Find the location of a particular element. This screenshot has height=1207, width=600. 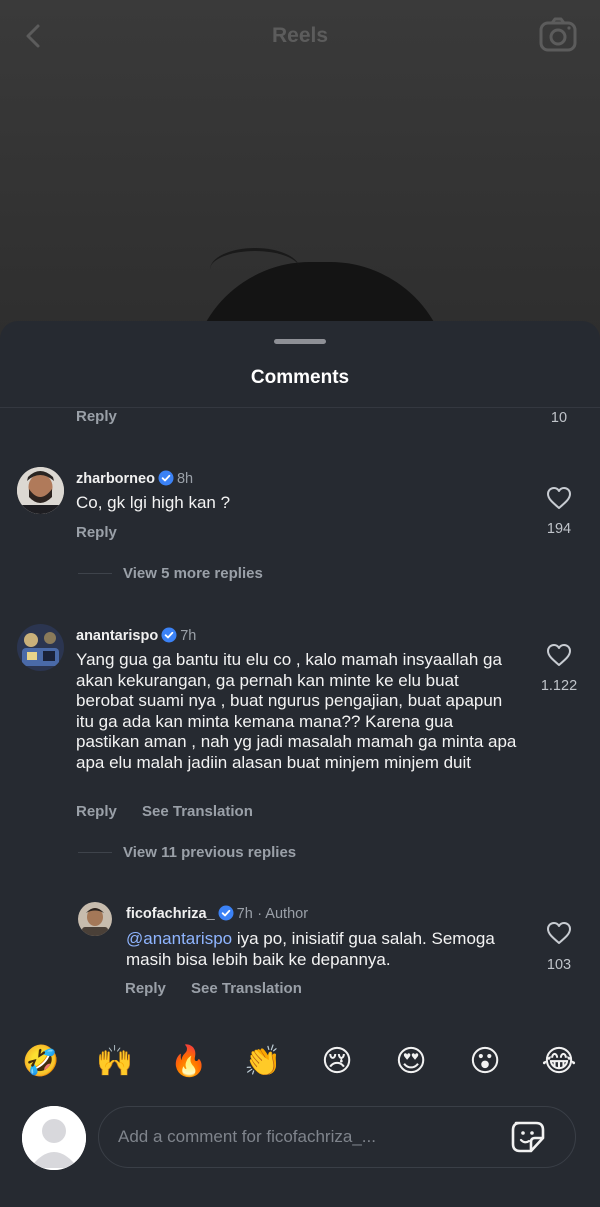

camera-icon is located at coordinates (558, 35).